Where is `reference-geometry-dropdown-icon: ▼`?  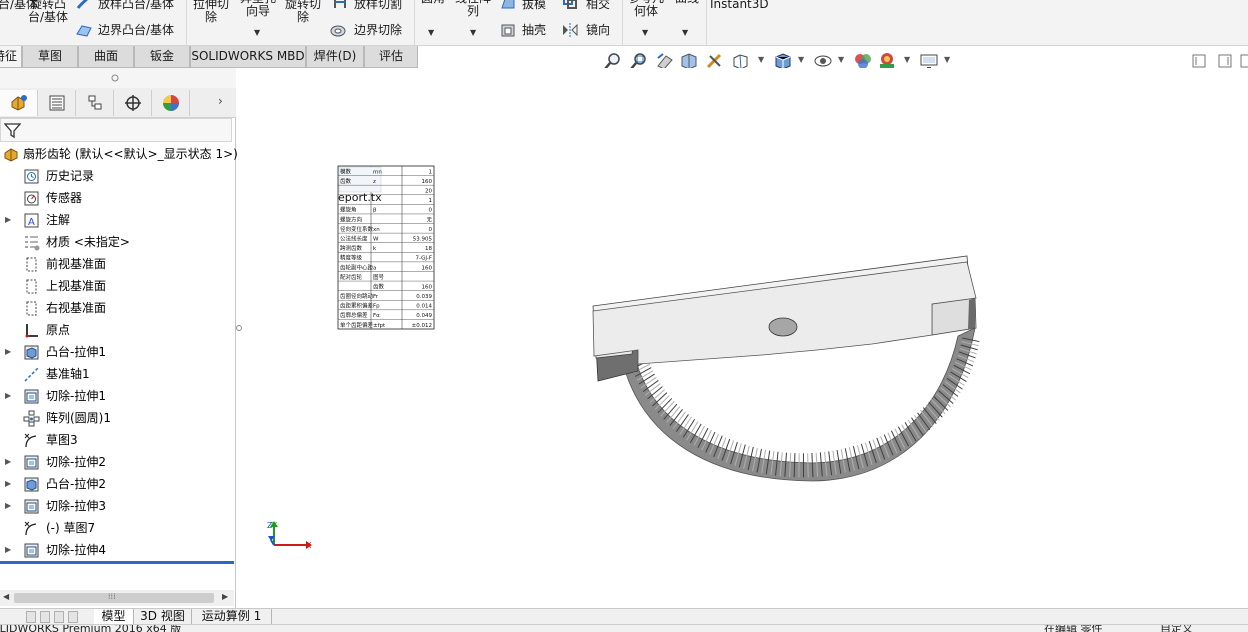 reference-geometry-dropdown-icon: ▼ is located at coordinates (645, 32).